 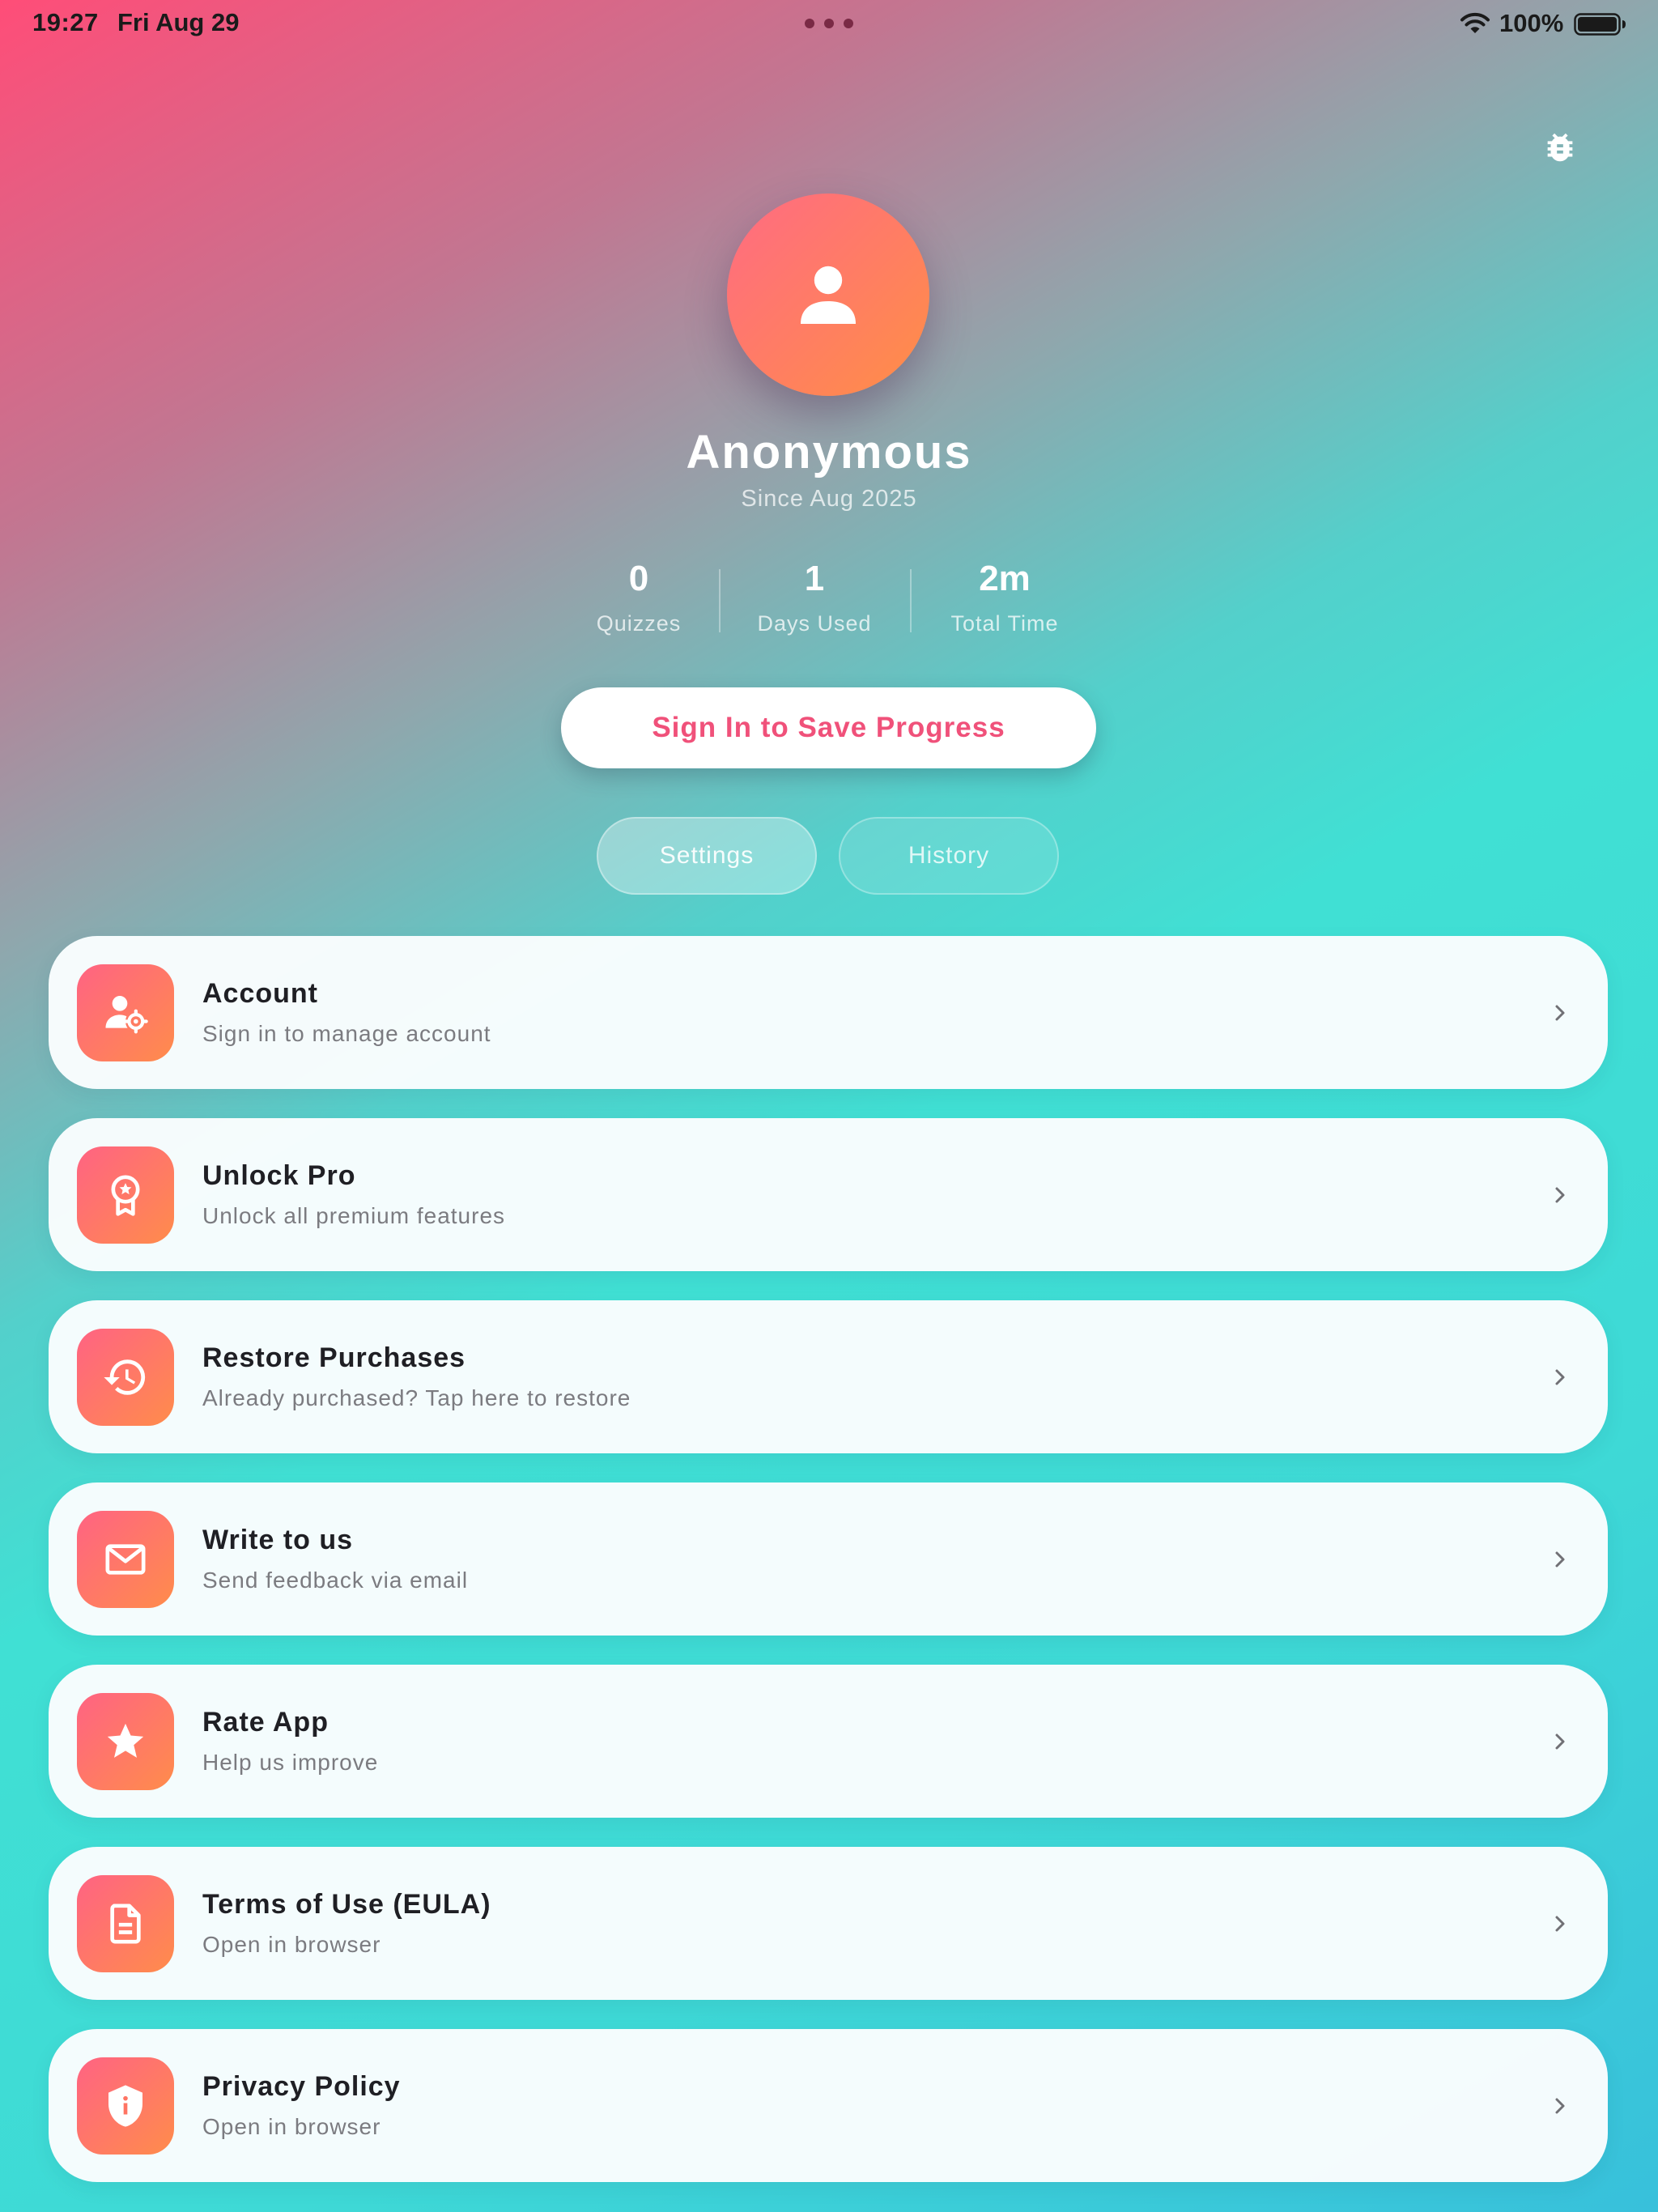 I want to click on shield-icon, so click(x=125, y=2106).